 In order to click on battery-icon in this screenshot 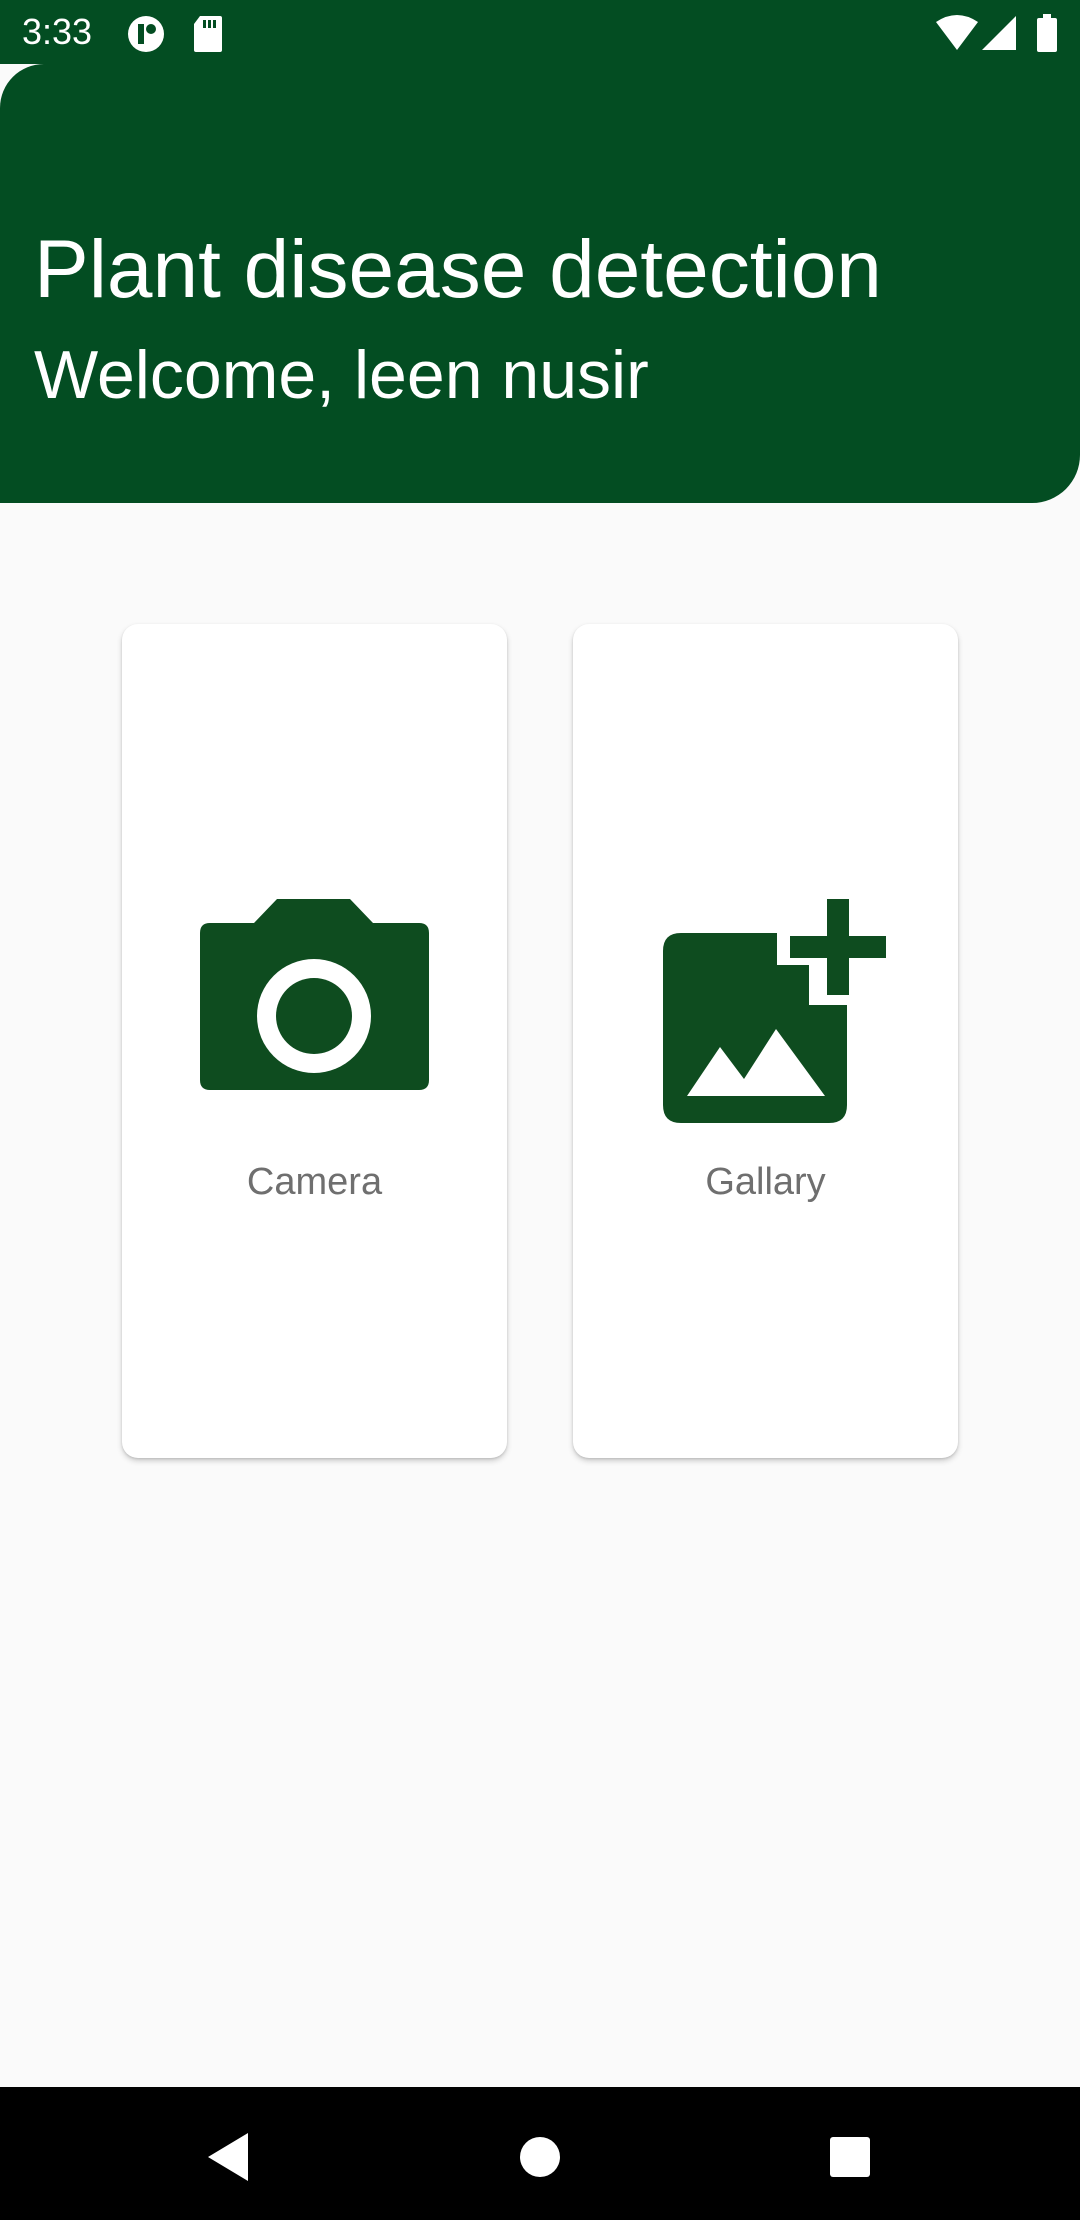, I will do `click(1047, 33)`.